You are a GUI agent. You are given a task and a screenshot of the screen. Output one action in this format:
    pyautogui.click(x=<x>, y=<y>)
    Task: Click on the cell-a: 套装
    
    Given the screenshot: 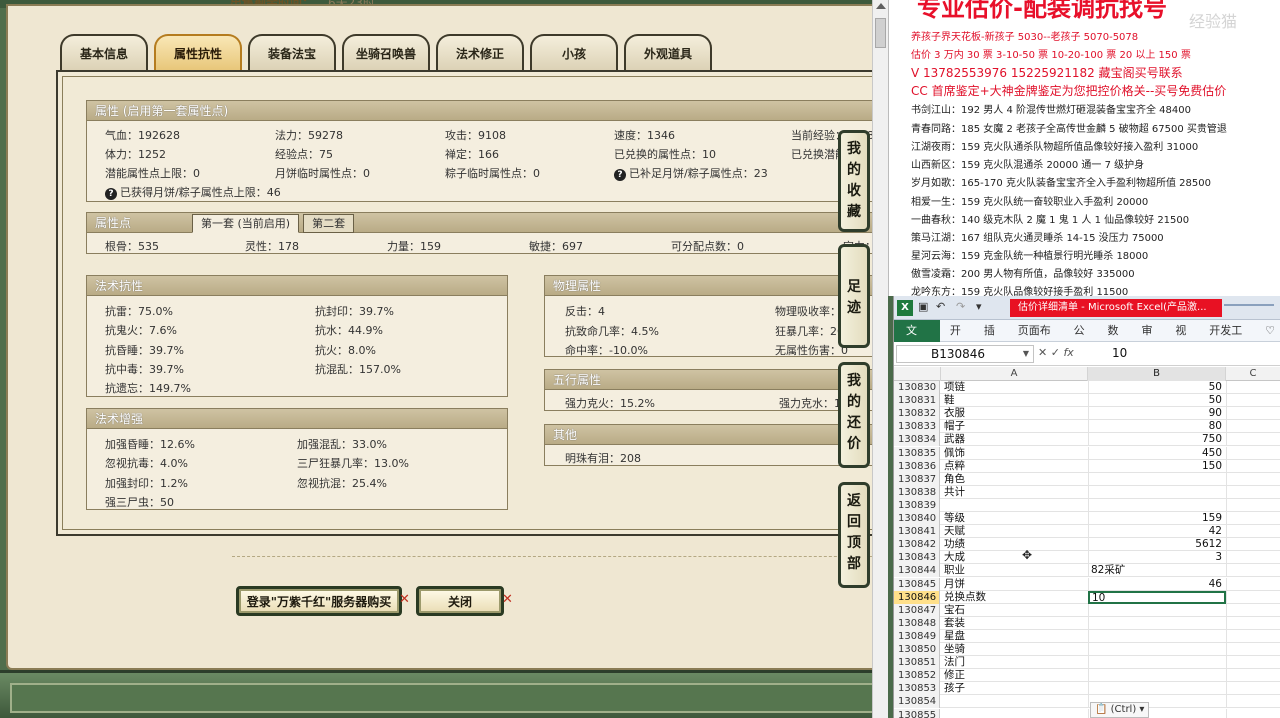 What is the action you would take?
    pyautogui.click(x=1014, y=623)
    